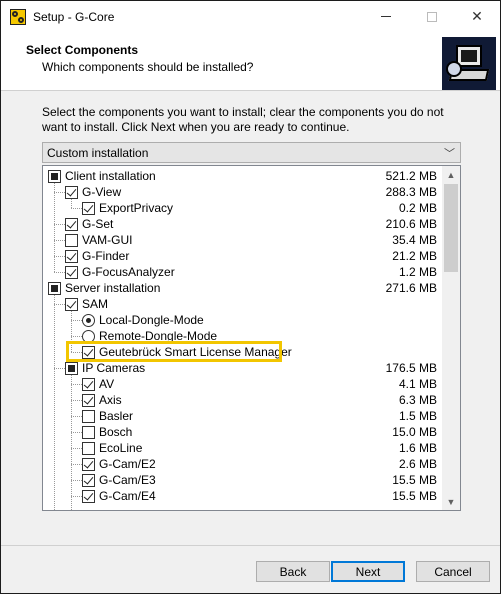  Describe the element at coordinates (243, 304) in the screenshot. I see `component-row: SAM` at that location.